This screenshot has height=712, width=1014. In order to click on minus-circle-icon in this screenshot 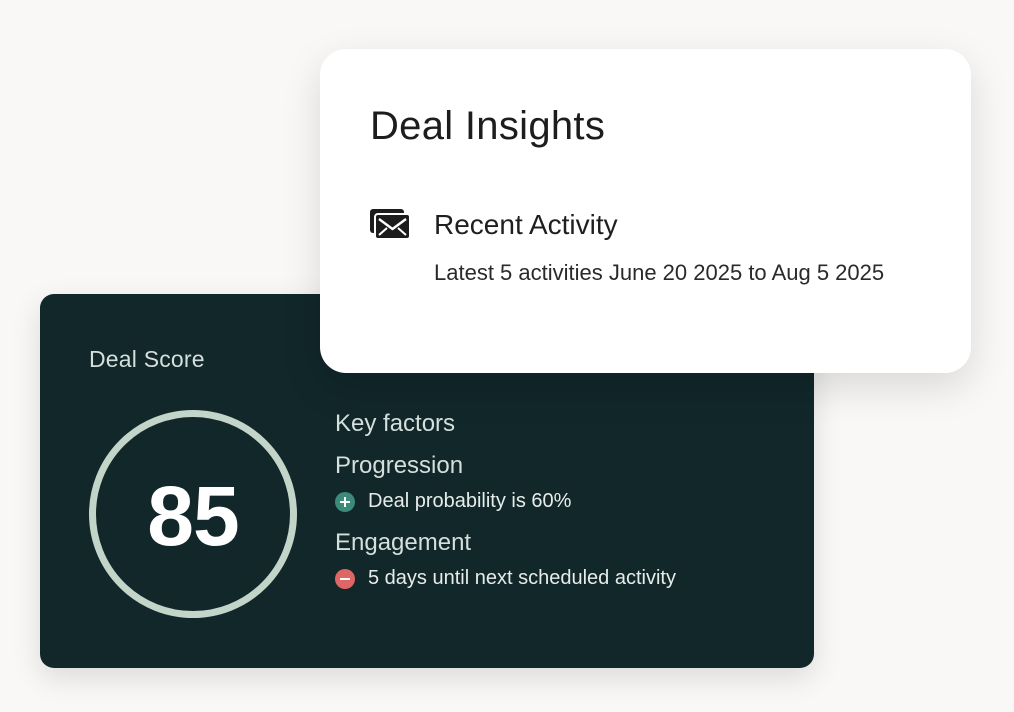, I will do `click(345, 578)`.